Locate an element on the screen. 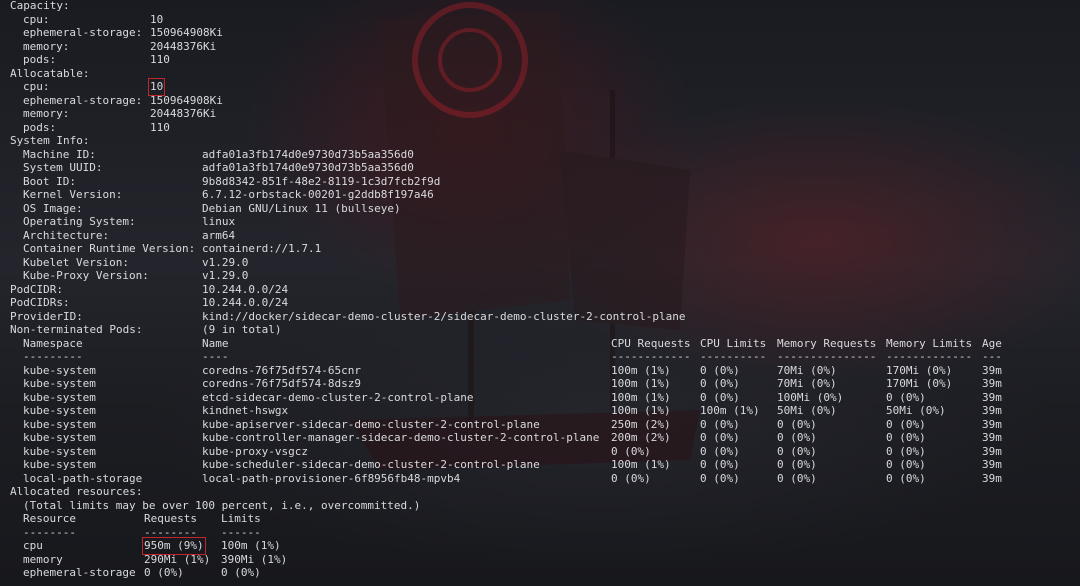 The height and width of the screenshot is (586, 1080). field-value: 10 is located at coordinates (157, 19).